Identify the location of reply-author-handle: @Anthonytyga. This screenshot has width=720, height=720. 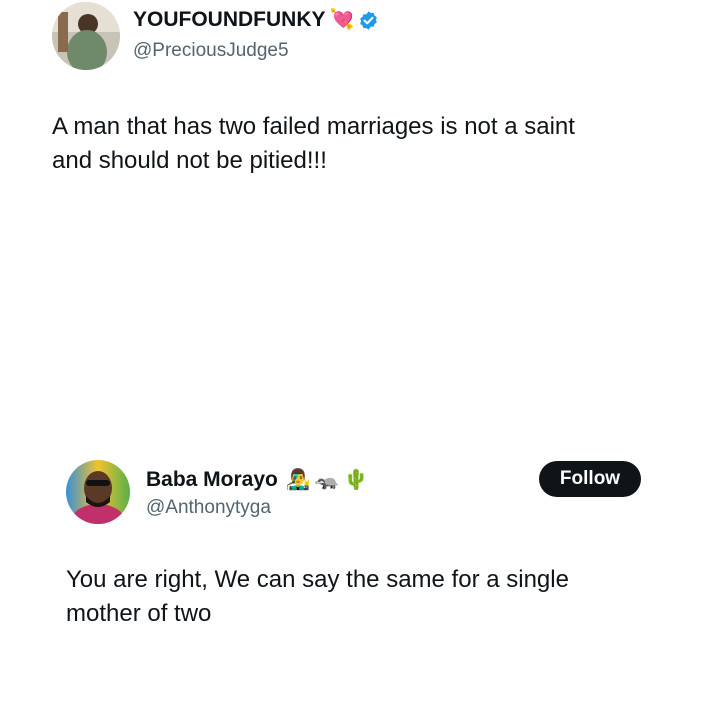
(208, 508).